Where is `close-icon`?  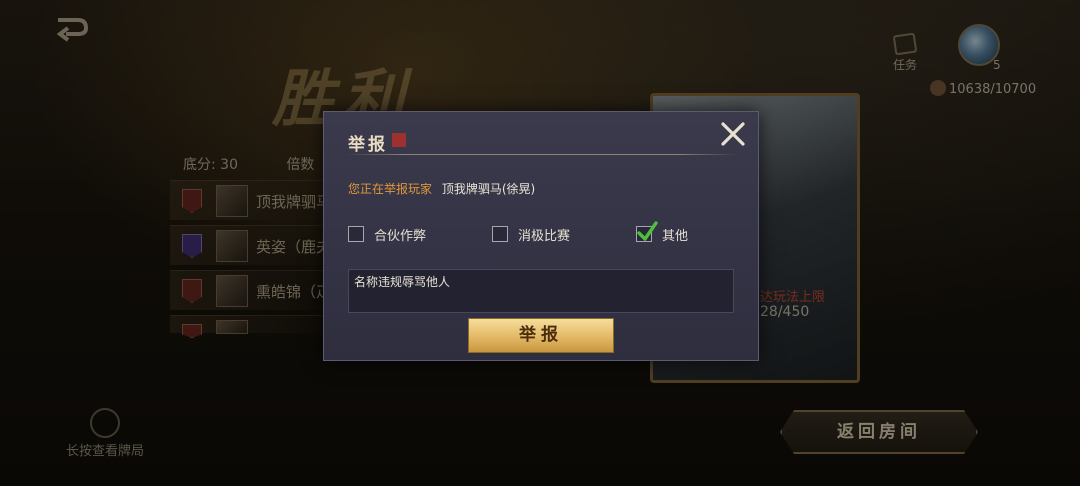
close-icon is located at coordinates (733, 134).